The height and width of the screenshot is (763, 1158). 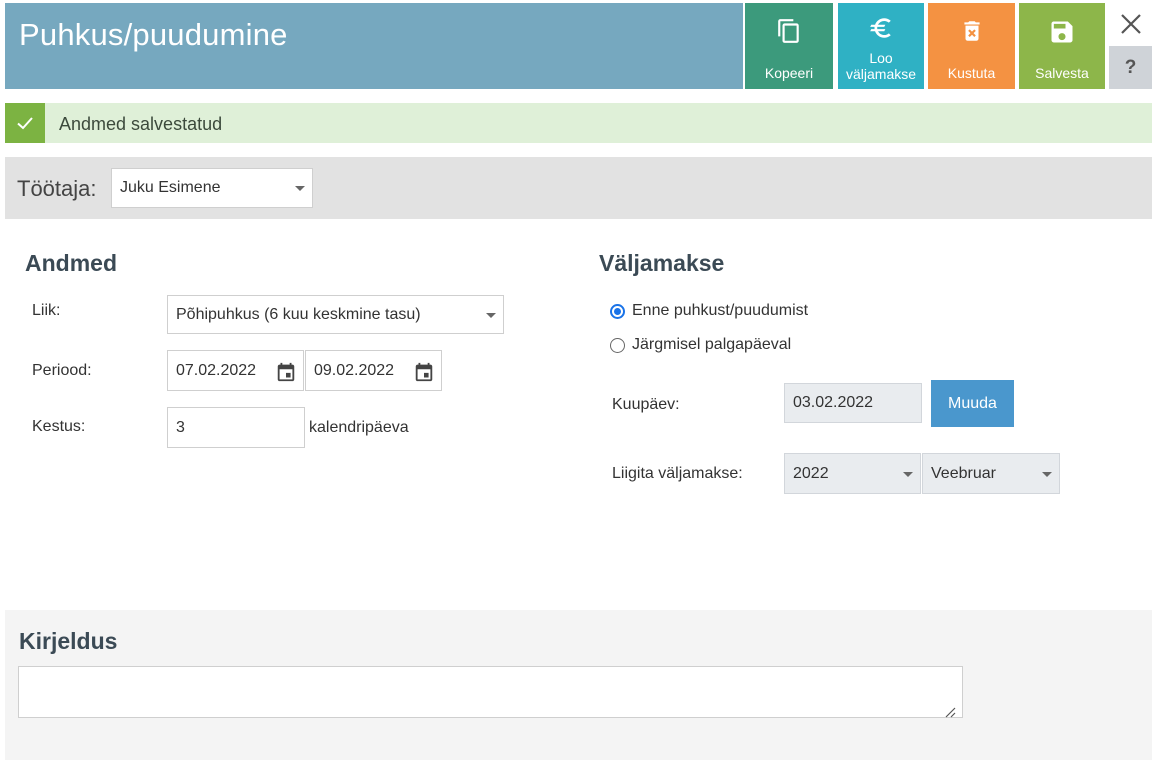 I want to click on create-payment-label: Loo väljamakse, so click(x=881, y=66).